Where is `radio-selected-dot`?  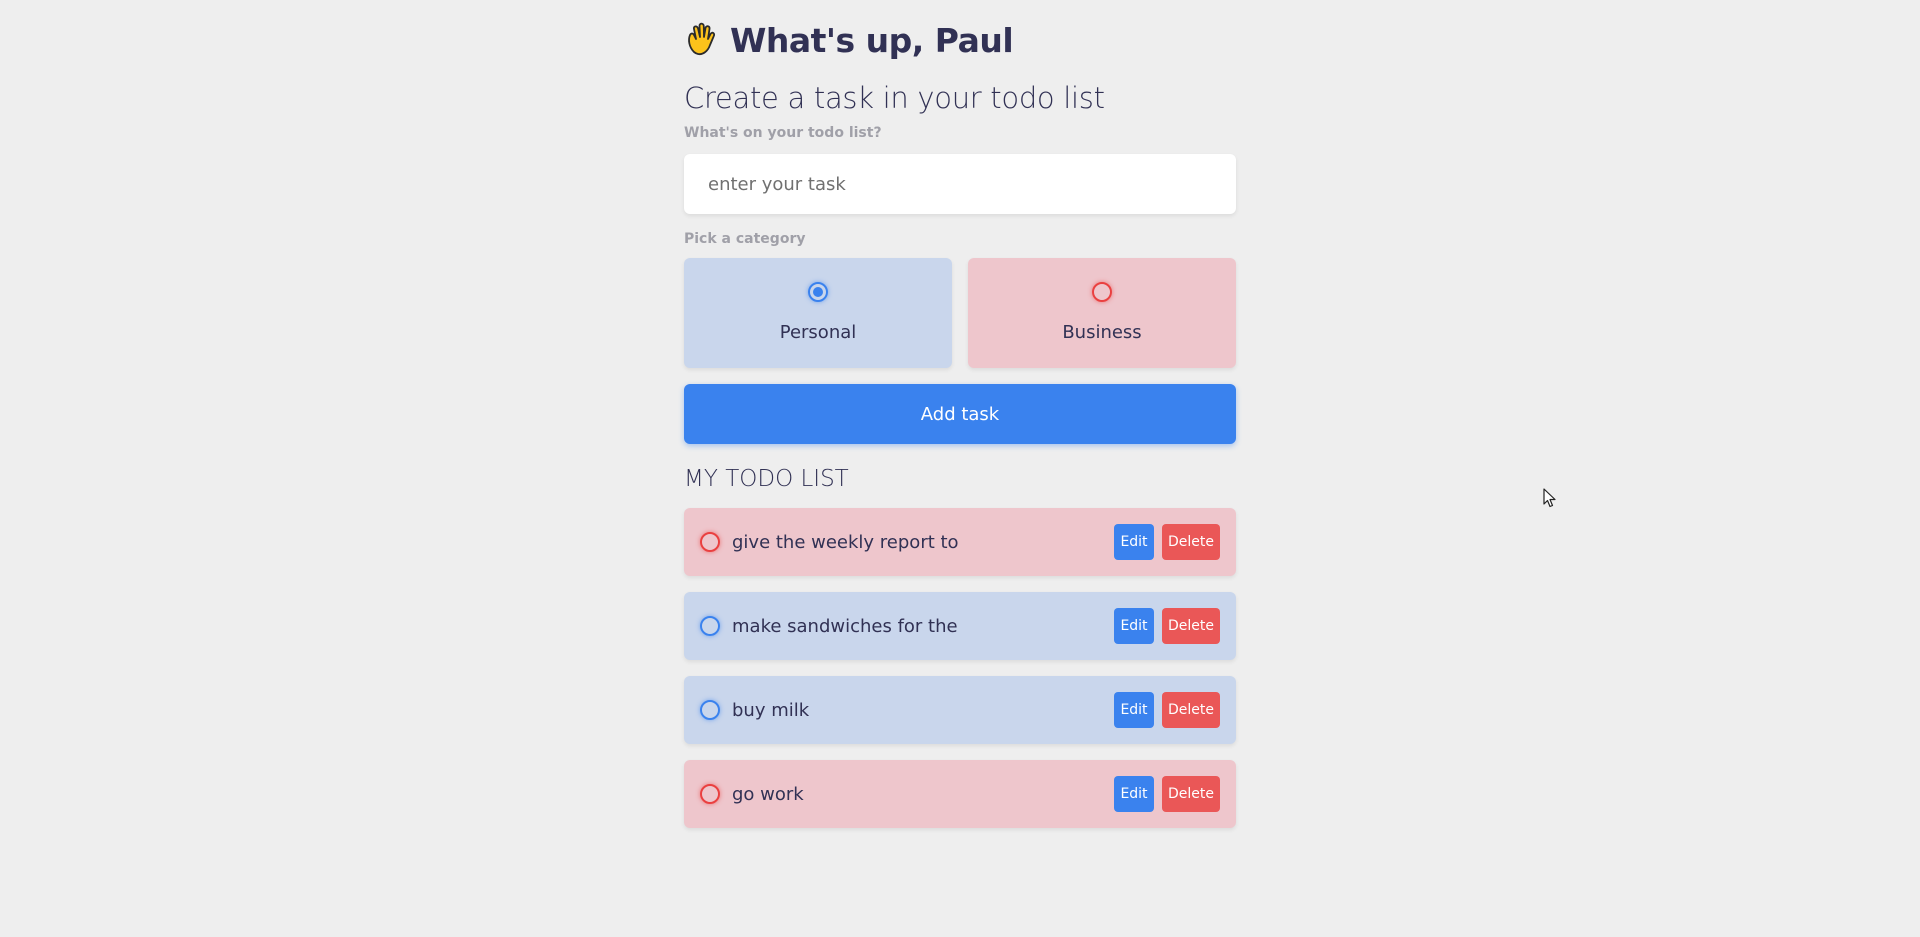
radio-selected-dot is located at coordinates (818, 292).